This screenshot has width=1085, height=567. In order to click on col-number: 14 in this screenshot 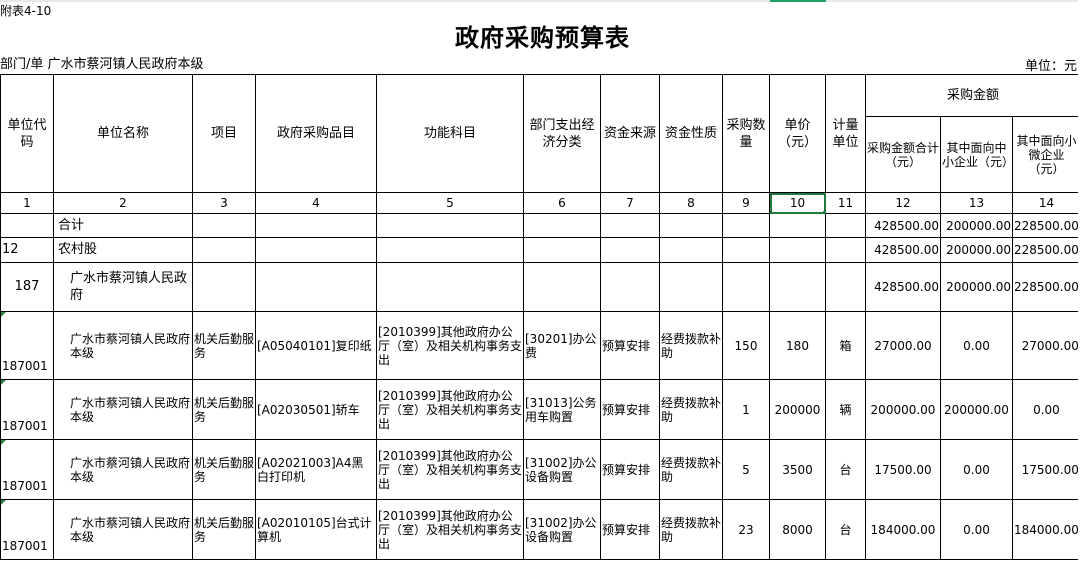, I will do `click(1046, 203)`.